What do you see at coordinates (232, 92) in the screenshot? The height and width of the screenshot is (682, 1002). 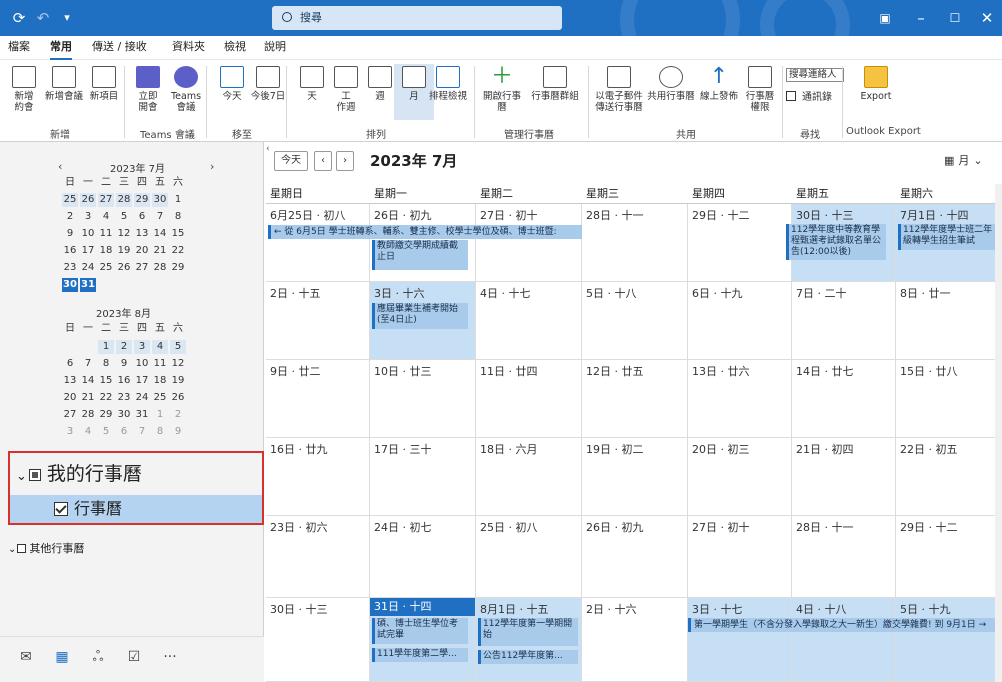 I see `today-button: 今天` at bounding box center [232, 92].